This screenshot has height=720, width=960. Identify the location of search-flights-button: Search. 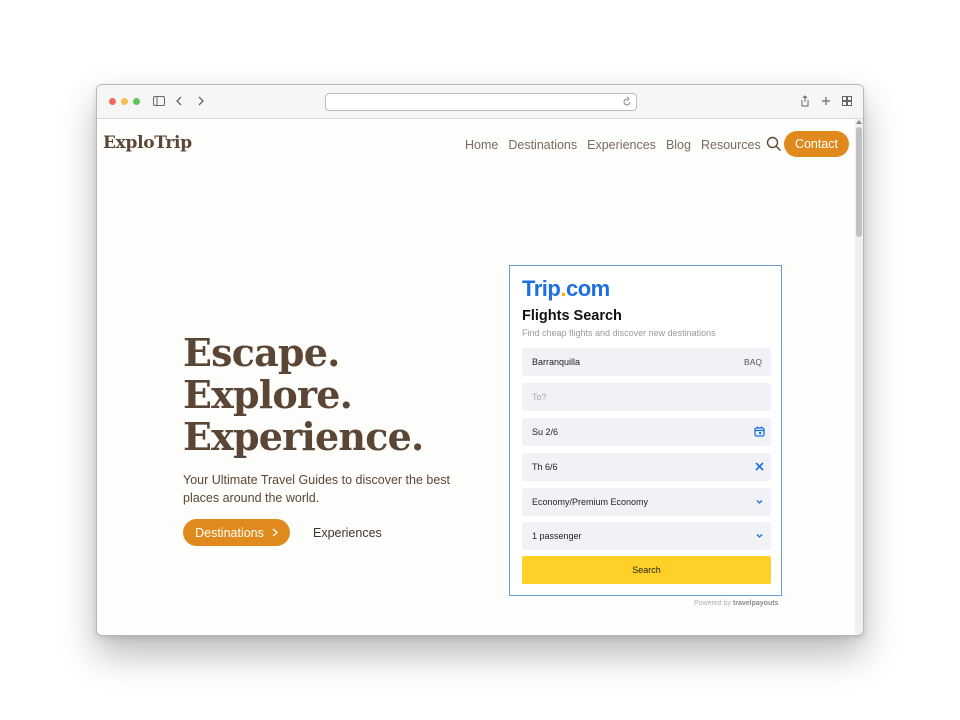
(646, 570).